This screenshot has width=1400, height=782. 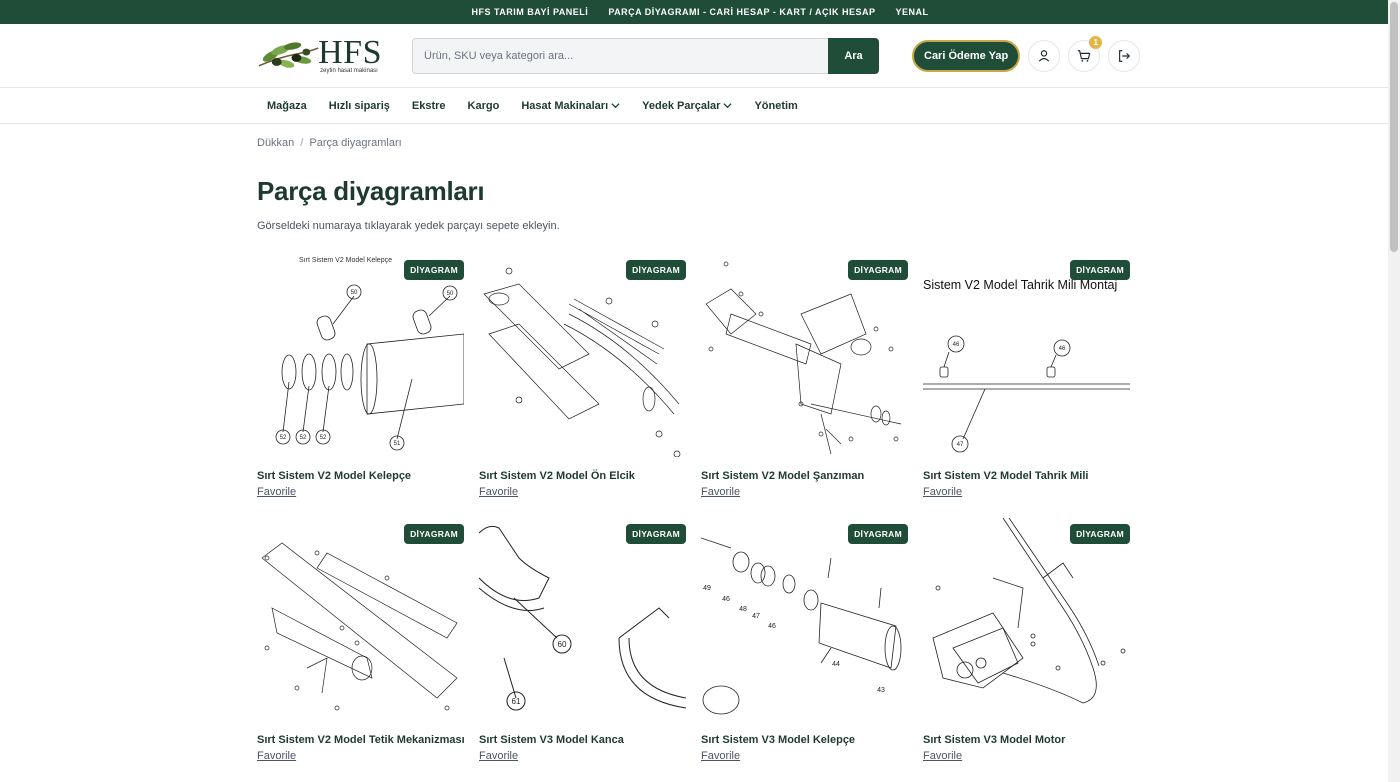 I want to click on nav-item-spare-parts: Yedek Parçalar, so click(x=687, y=106).